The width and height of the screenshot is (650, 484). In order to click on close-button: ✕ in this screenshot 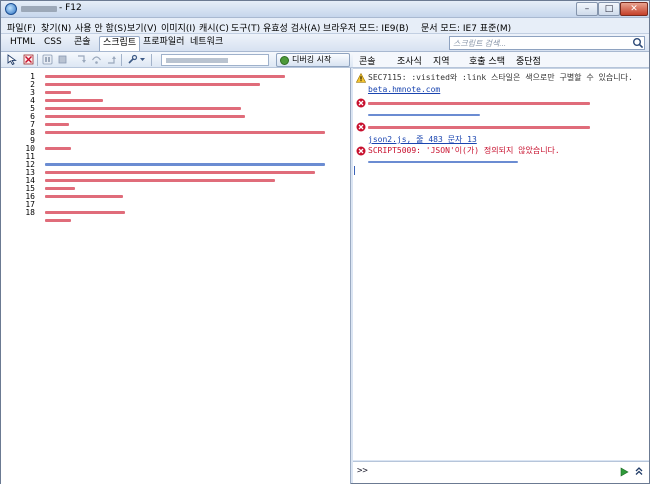, I will do `click(634, 9)`.